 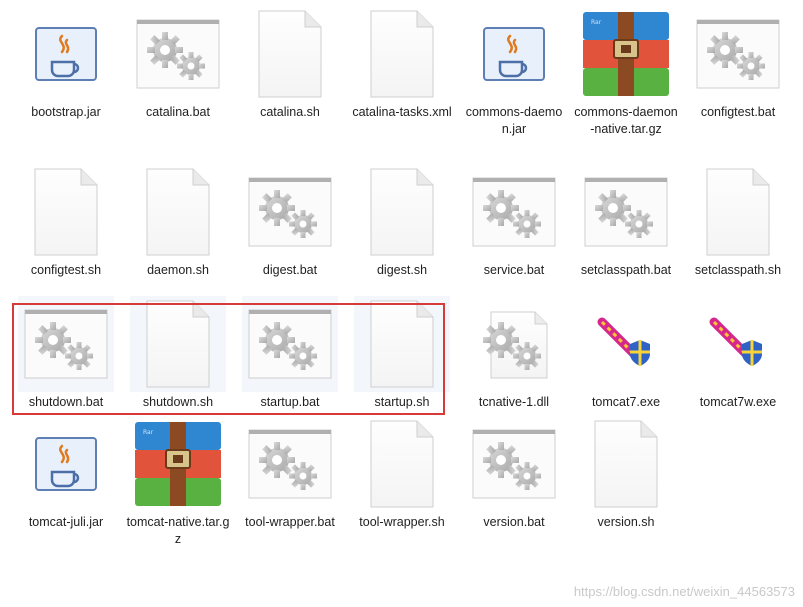 I want to click on selection-highlight, so click(x=228, y=359).